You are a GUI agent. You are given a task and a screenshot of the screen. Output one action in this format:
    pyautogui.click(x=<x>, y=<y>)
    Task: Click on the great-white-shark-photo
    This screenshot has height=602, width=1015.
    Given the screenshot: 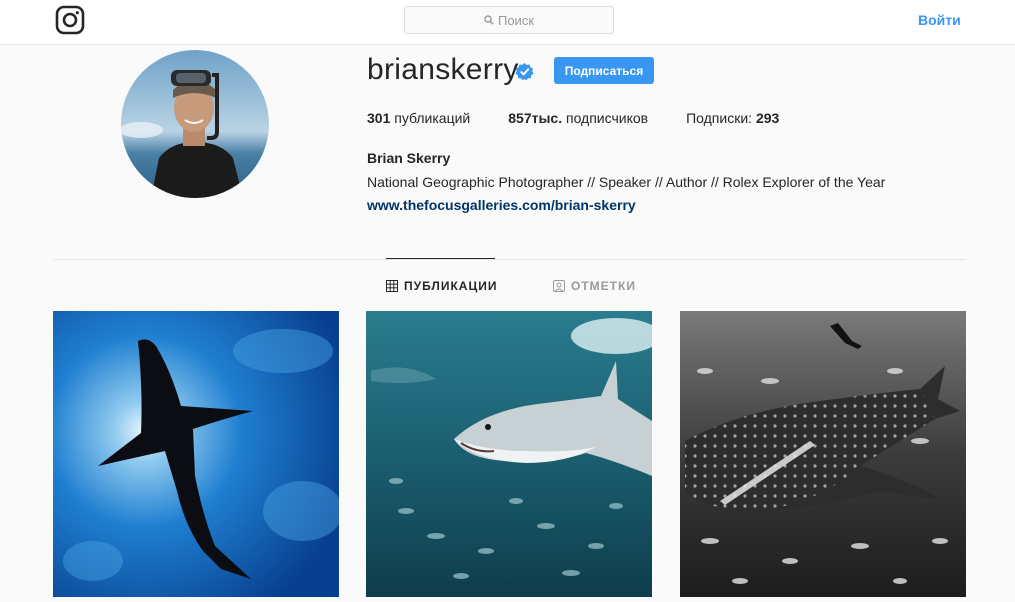 What is the action you would take?
    pyautogui.click(x=509, y=454)
    